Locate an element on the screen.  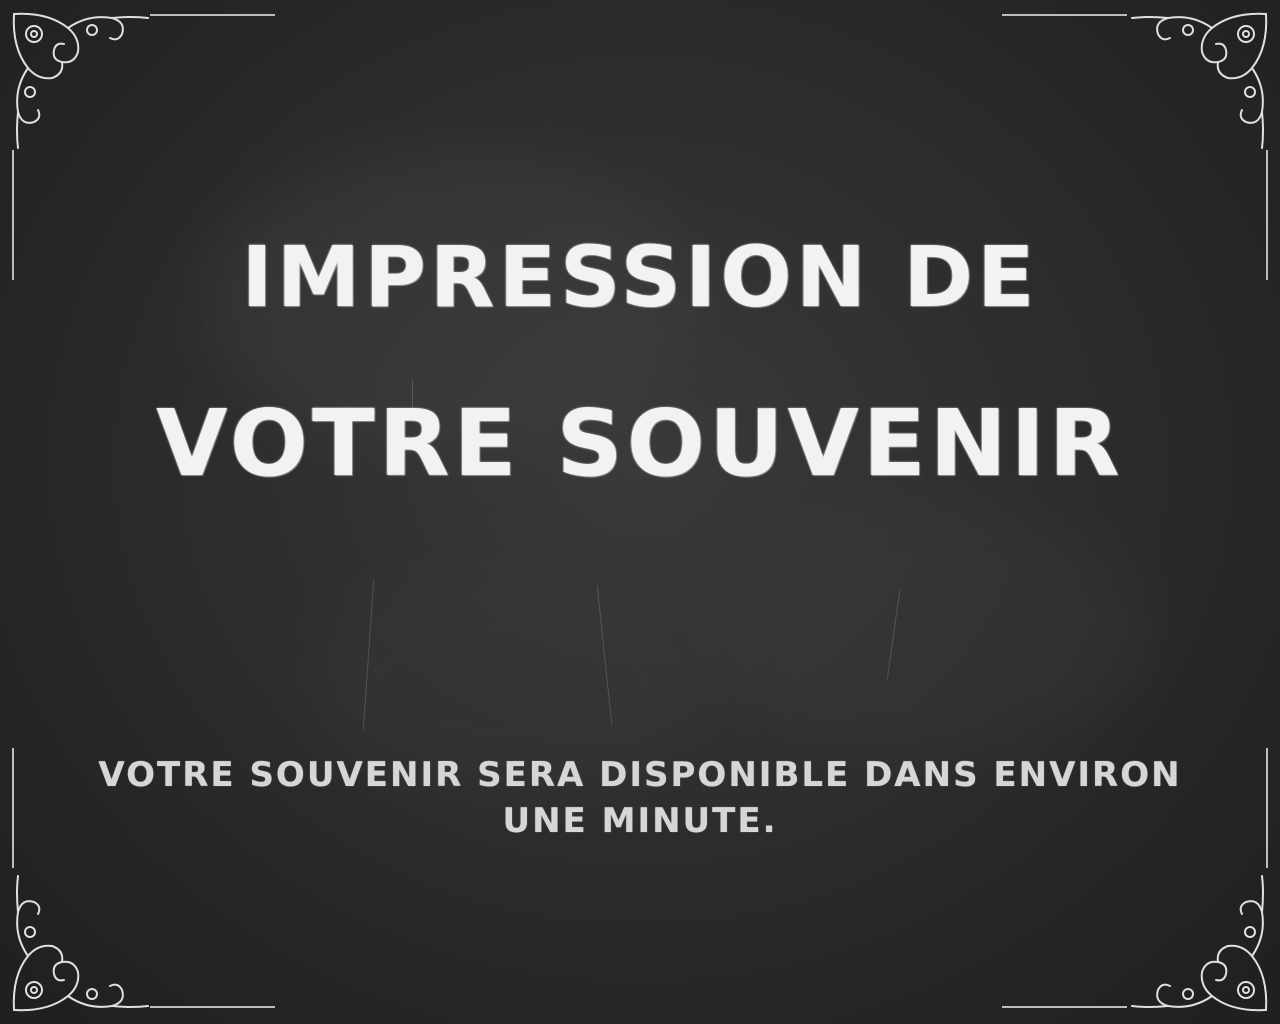
frame-bottom-right-line is located at coordinates (1064, 1007).